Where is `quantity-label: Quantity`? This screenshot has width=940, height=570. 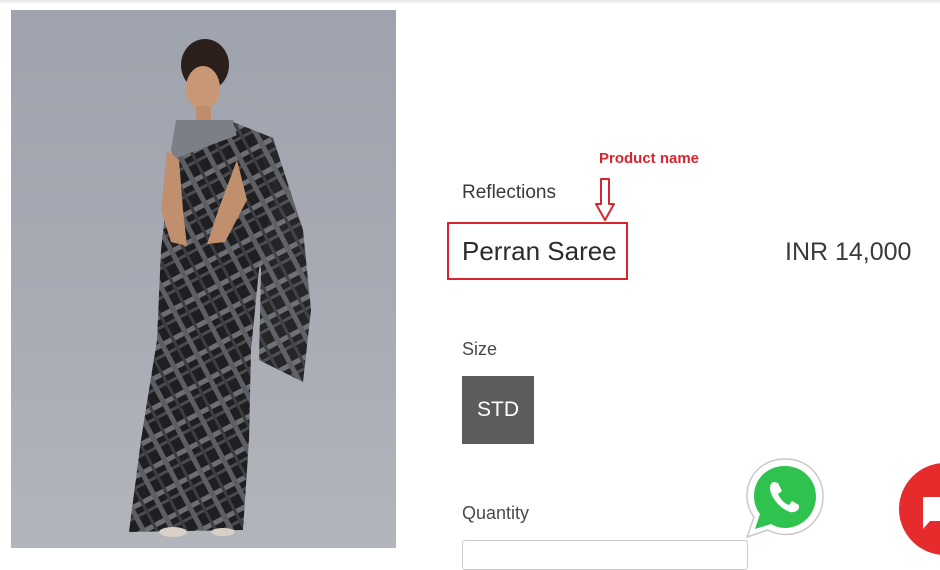 quantity-label: Quantity is located at coordinates (496, 513).